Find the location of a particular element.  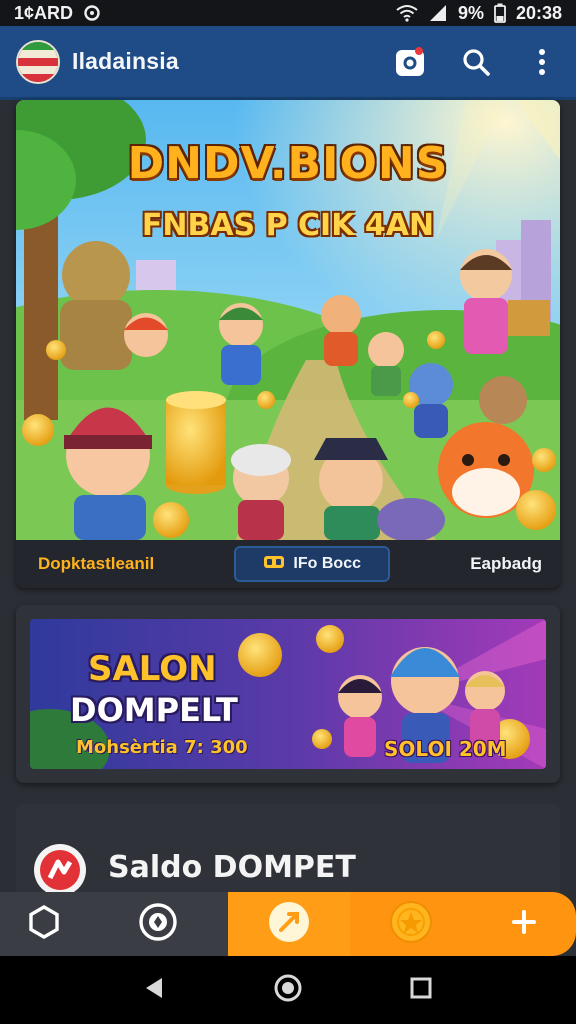

tab-mid-label: IFo Bocc is located at coordinates (327, 563).